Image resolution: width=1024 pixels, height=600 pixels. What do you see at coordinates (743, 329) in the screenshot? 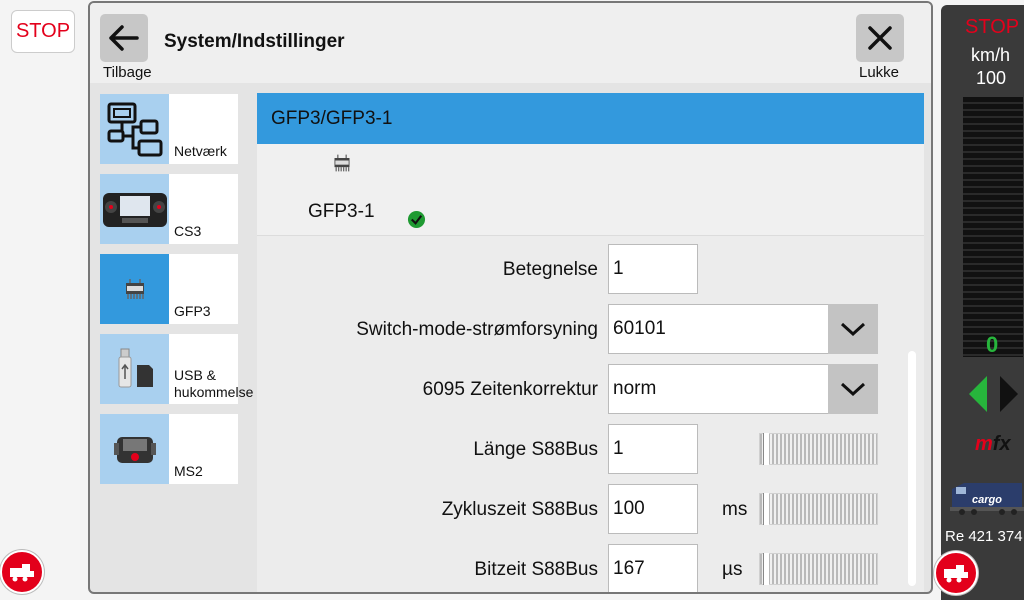
I see `power-supply-select: 60101` at bounding box center [743, 329].